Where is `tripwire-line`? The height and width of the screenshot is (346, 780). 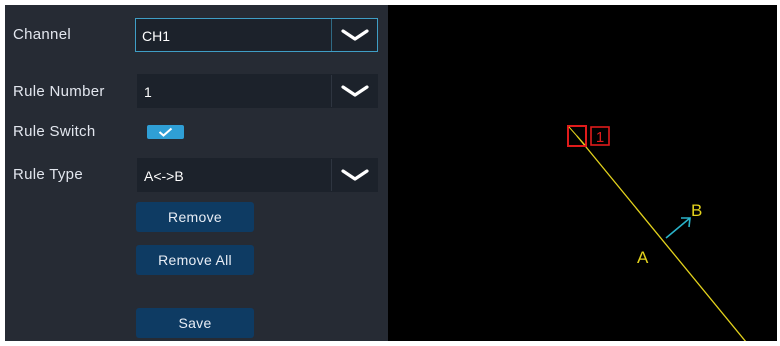
tripwire-line is located at coordinates (661, 238).